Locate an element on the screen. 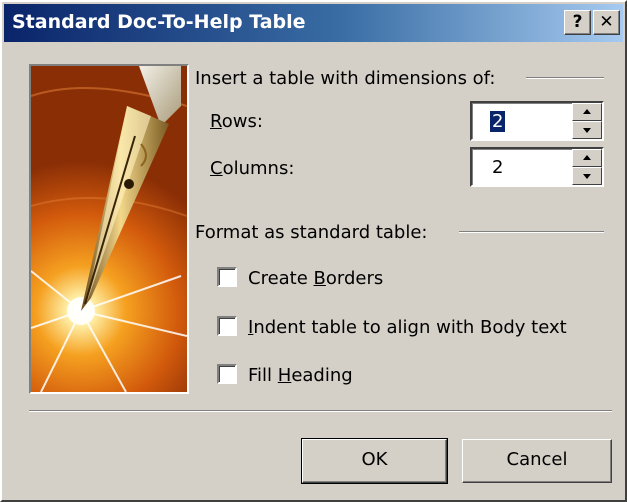  ok-button: OK is located at coordinates (374, 461).